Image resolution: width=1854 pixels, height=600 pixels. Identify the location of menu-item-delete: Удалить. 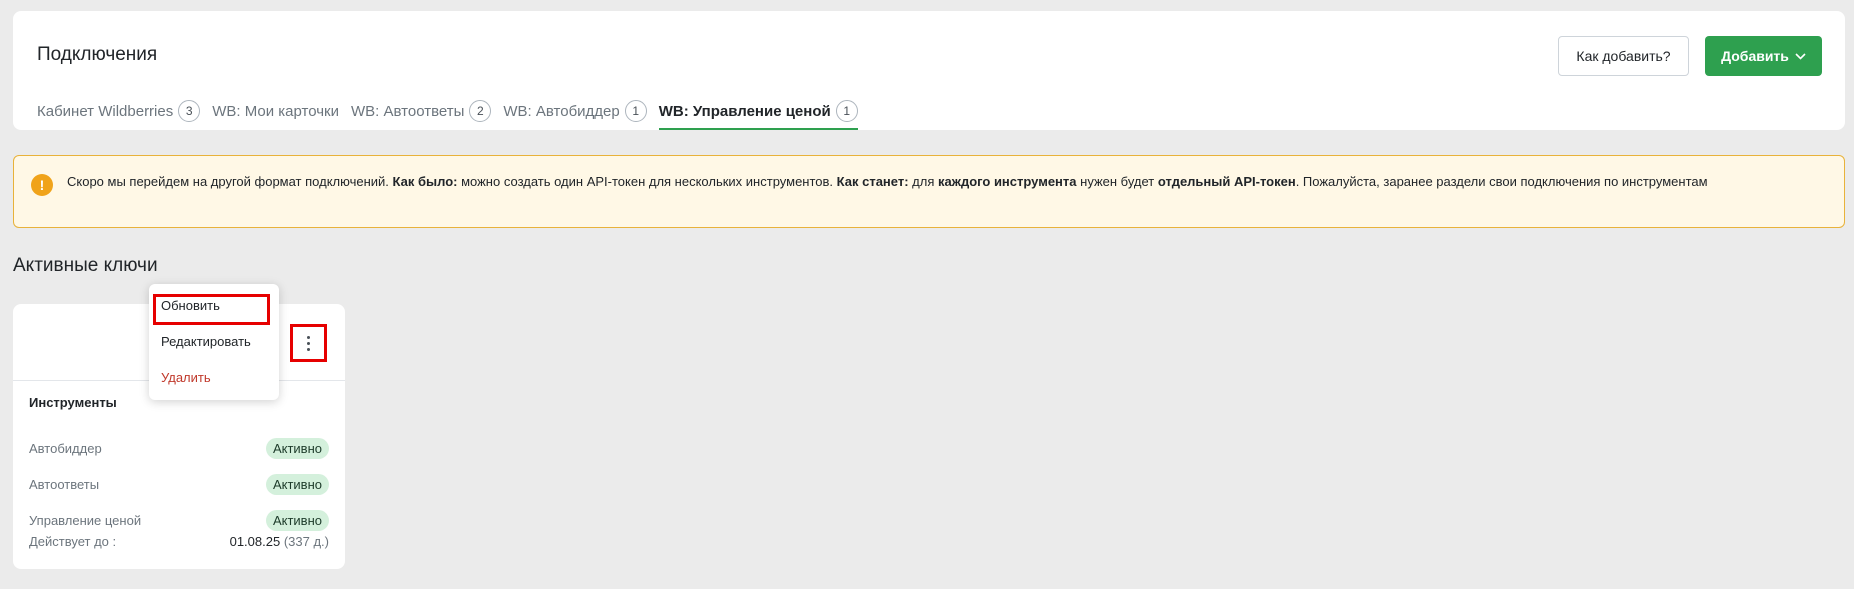
(186, 377).